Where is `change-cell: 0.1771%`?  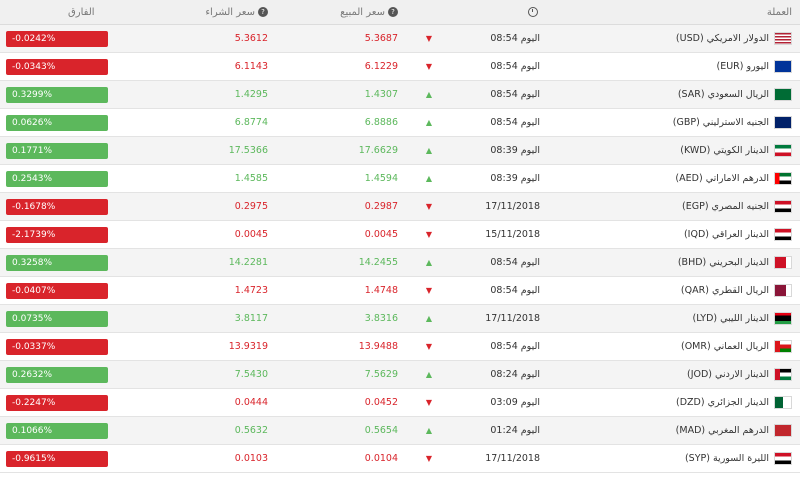
change-cell: 0.1771% is located at coordinates (57, 150).